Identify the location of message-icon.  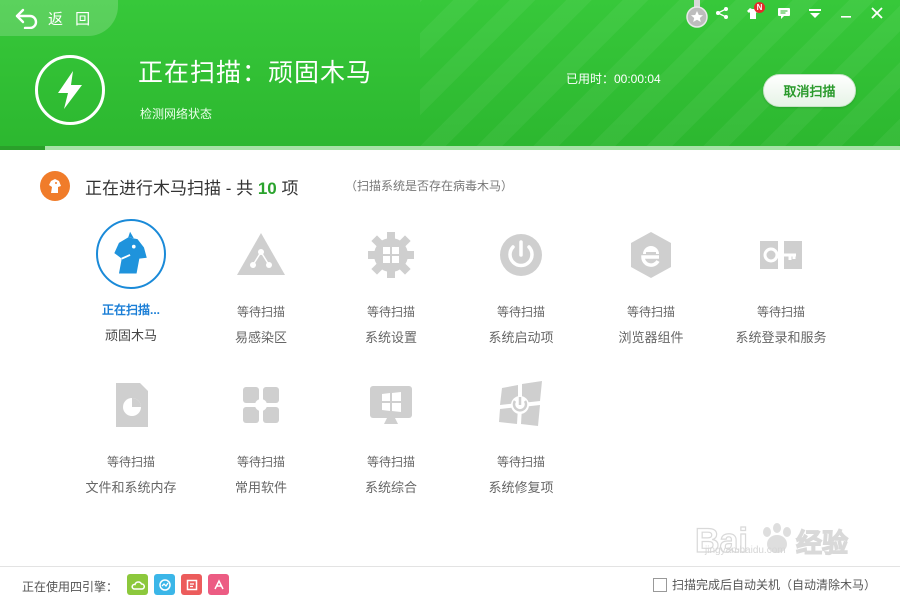
(783, 13).